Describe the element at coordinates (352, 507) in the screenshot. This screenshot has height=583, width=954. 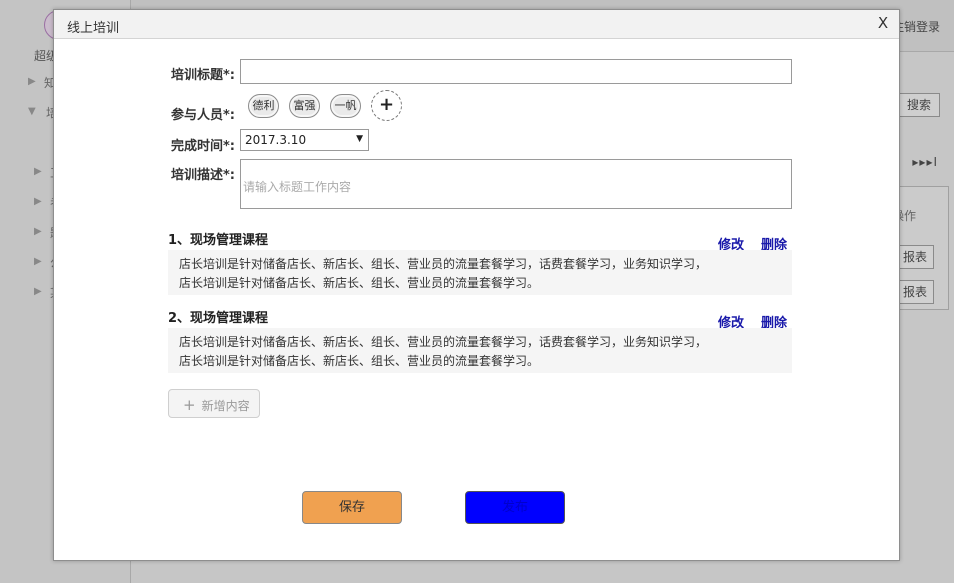
I see `save-button: 保存` at that location.